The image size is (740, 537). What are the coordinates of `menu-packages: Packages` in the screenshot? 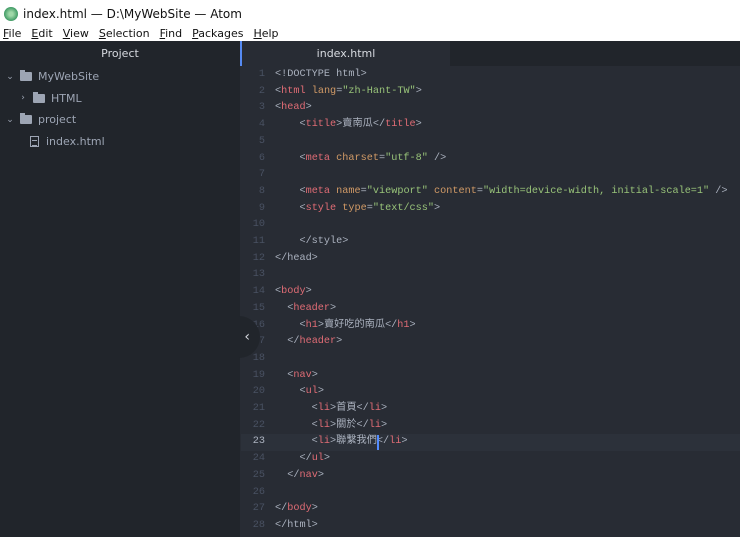 It's located at (217, 34).